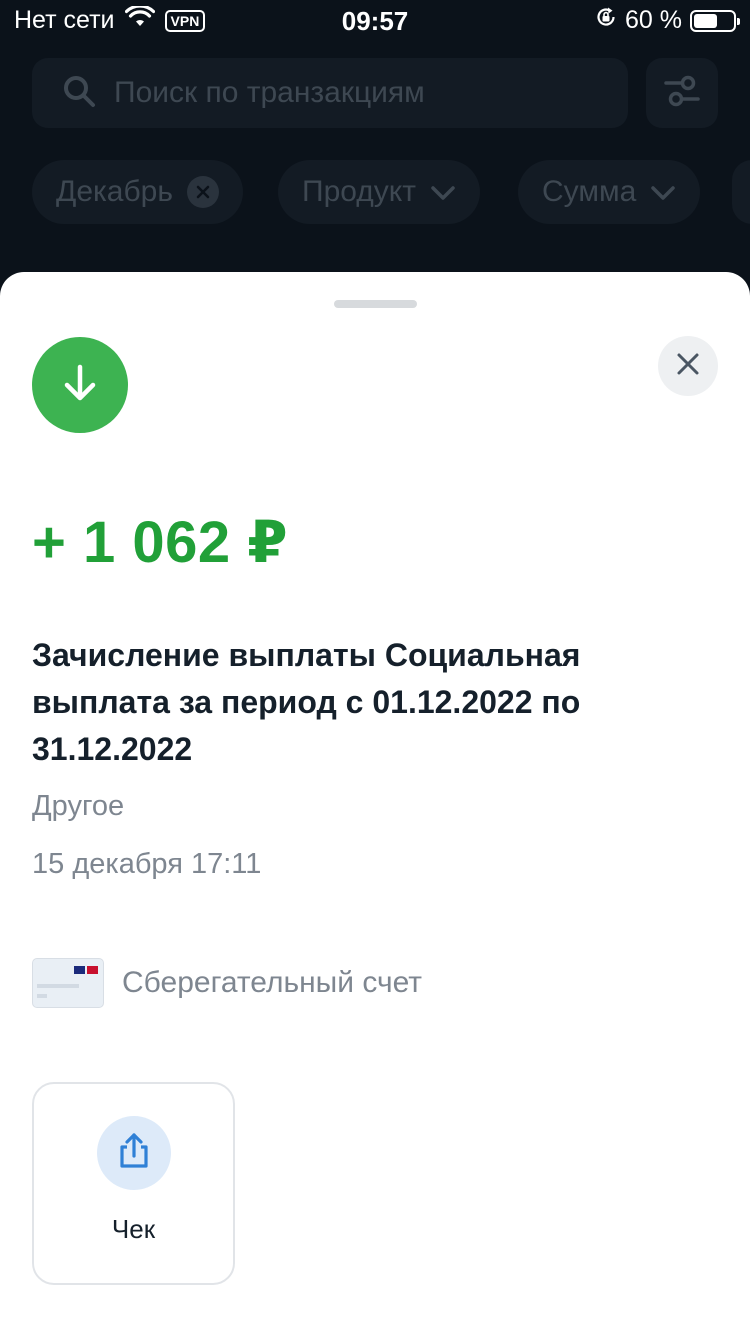  Describe the element at coordinates (359, 191) in the screenshot. I see `chip-product-label: Продукт` at that location.